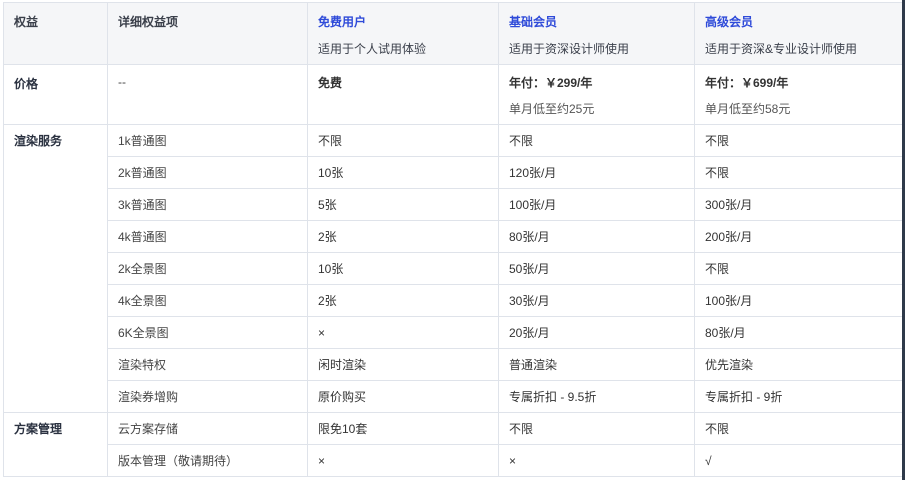  Describe the element at coordinates (403, 396) in the screenshot. I see `cell-free: 原价购买` at that location.